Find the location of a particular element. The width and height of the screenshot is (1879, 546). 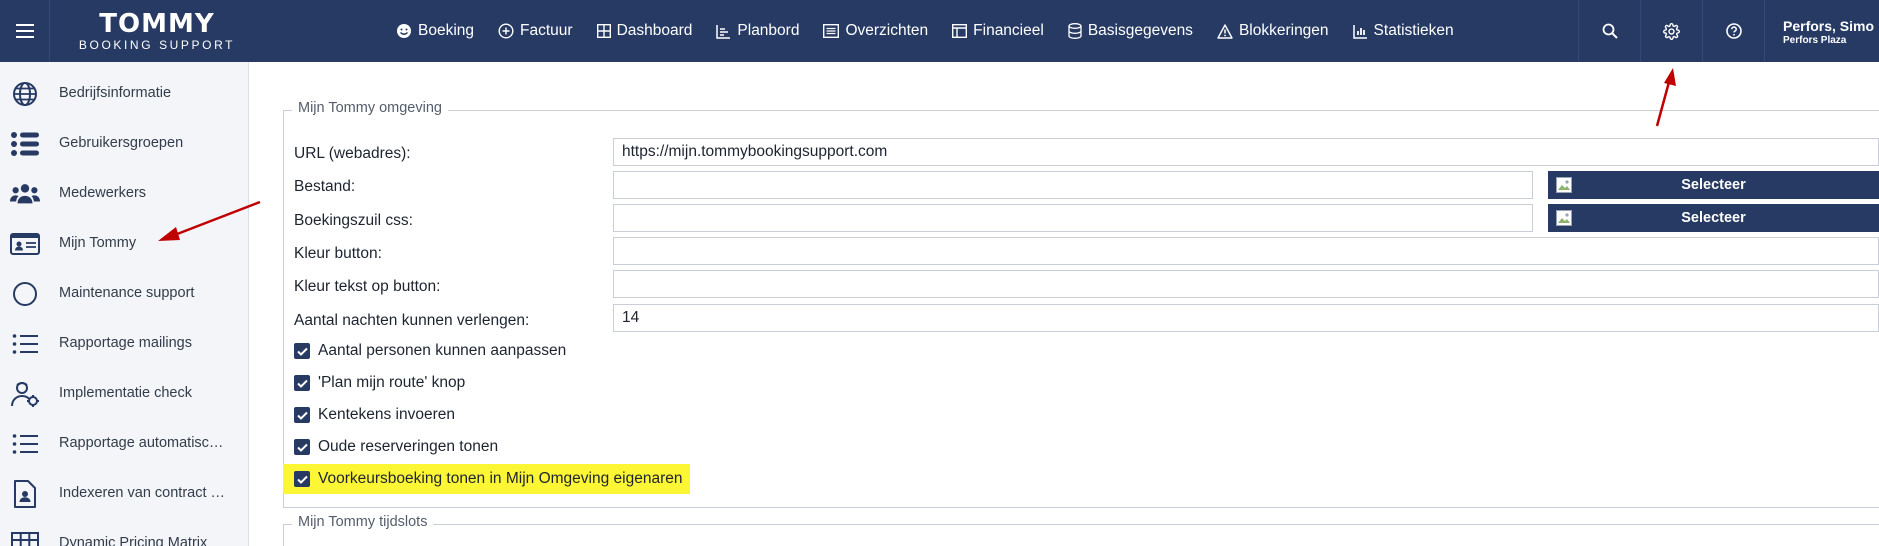

list-box-icon is located at coordinates (831, 31).